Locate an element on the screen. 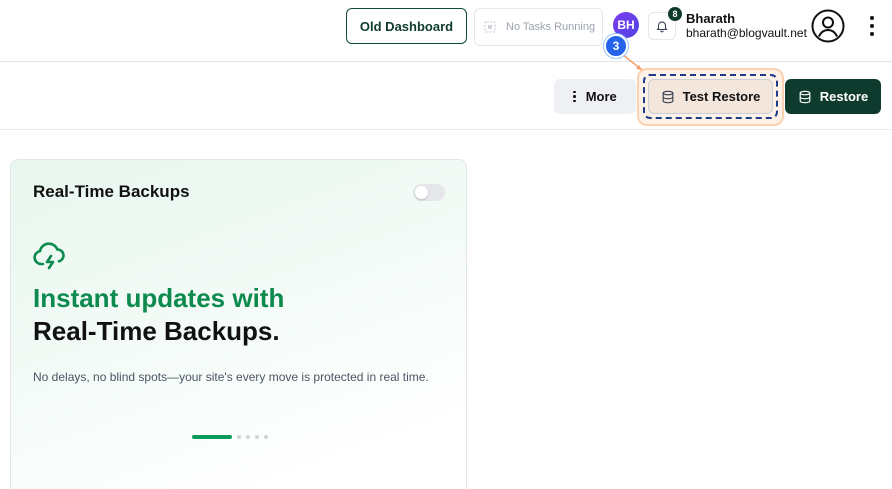 The height and width of the screenshot is (489, 892). tour-step-badge: 3 is located at coordinates (616, 46).